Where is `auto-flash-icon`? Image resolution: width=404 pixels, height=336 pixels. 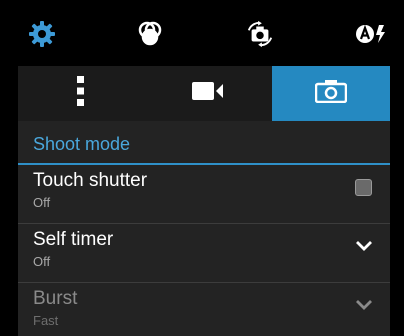
auto-flash-icon is located at coordinates (371, 34).